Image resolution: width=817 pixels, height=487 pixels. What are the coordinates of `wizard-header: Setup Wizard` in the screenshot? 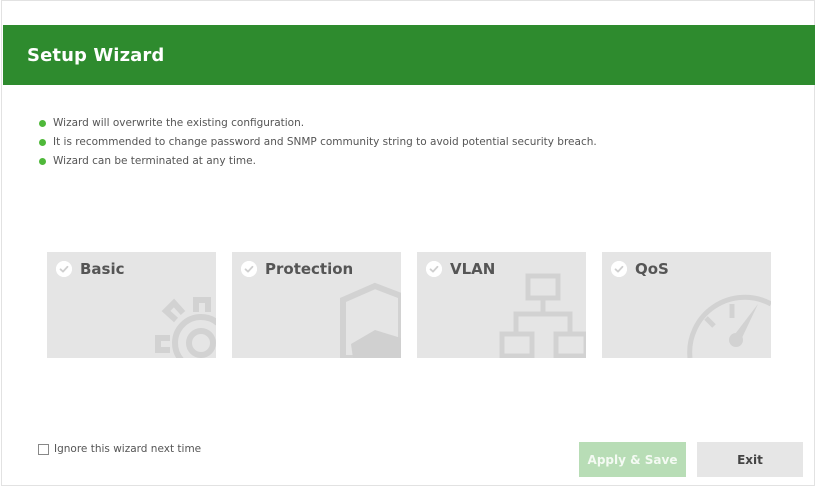 It's located at (409, 55).